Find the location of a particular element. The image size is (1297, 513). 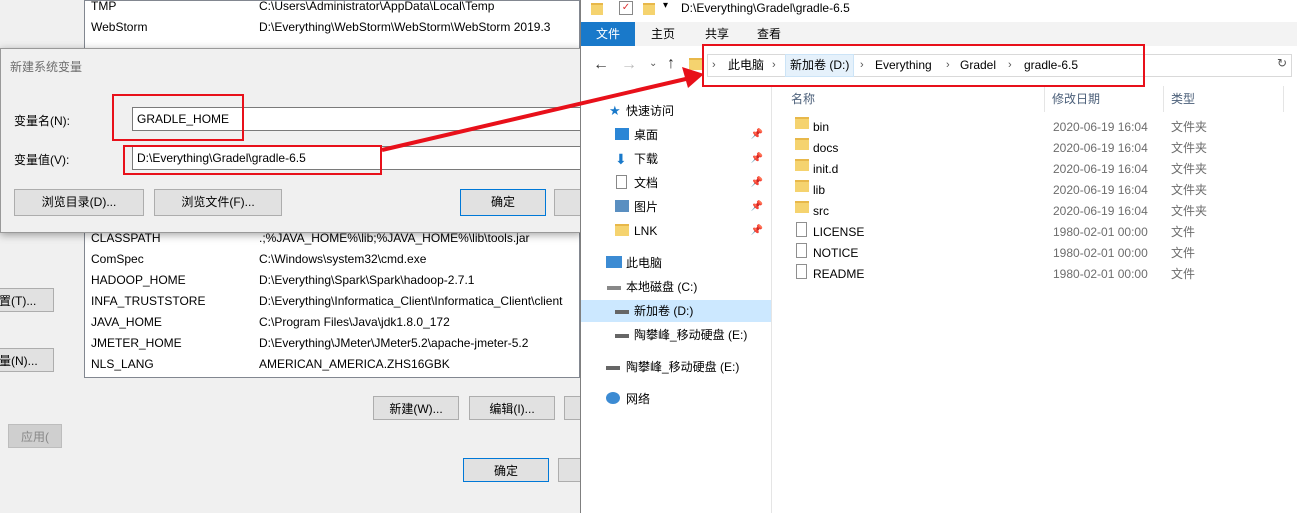

annotation-arrow is located at coordinates (542, 109).